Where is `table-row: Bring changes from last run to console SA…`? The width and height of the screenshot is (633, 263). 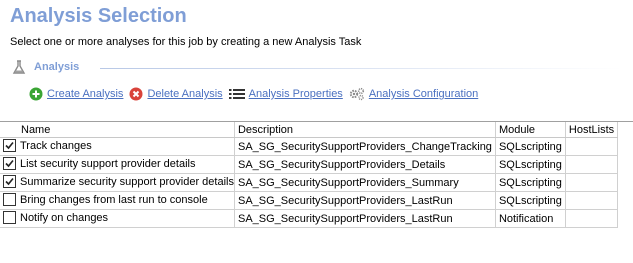
table-row: Bring changes from last run to console SA… is located at coordinates (309, 200).